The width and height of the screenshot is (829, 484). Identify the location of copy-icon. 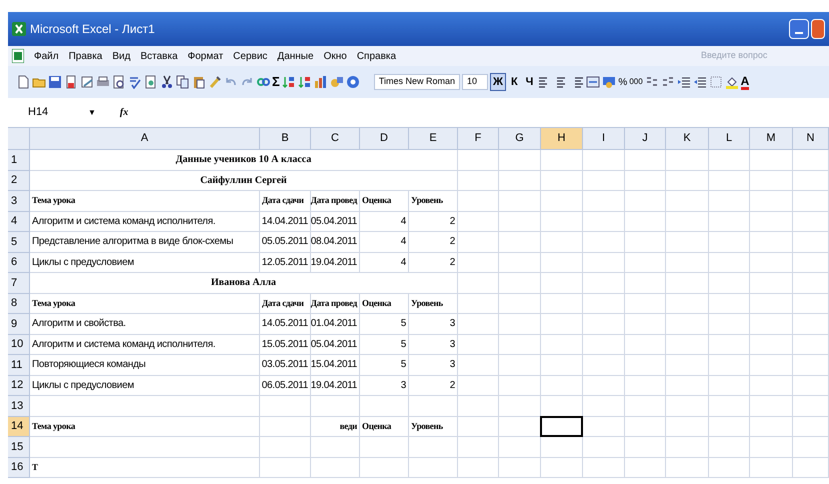
(183, 82).